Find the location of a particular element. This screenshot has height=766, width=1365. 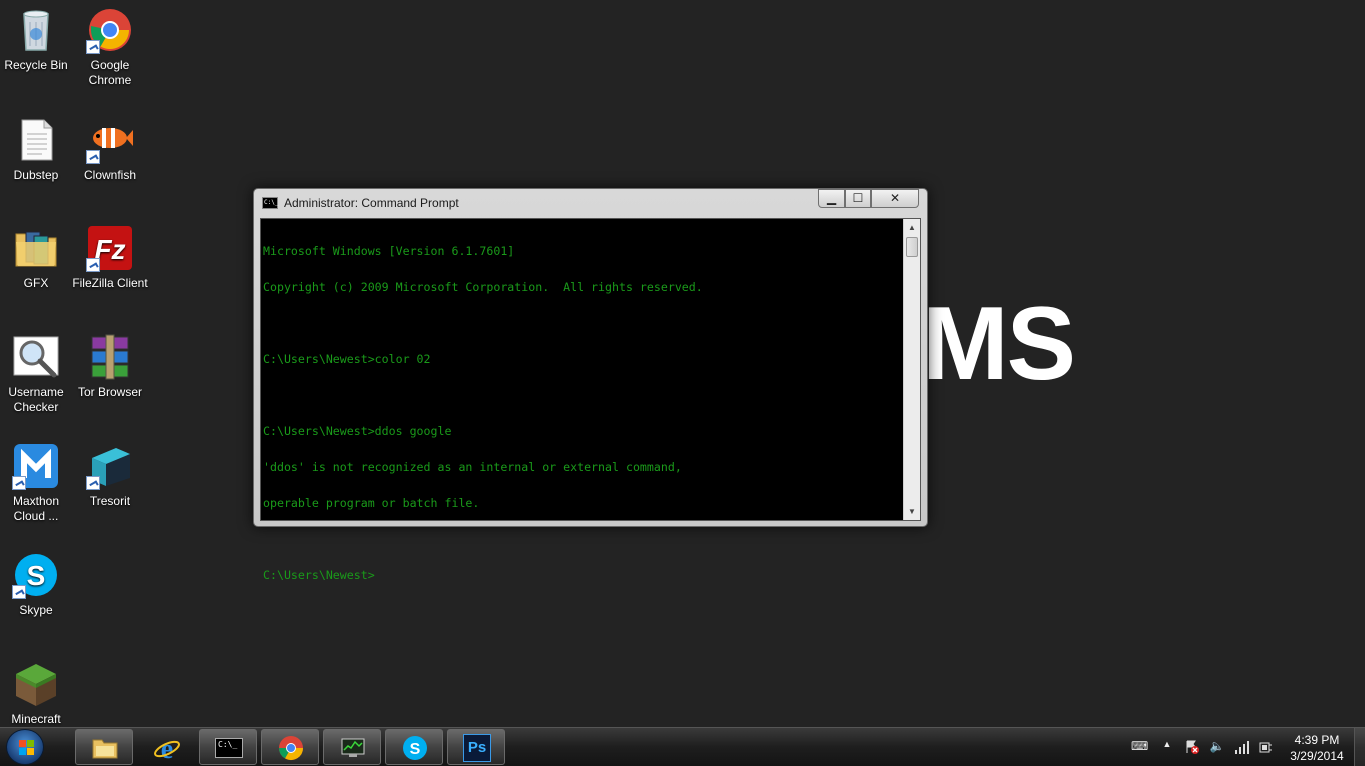

windows-logo-icon is located at coordinates (22, 743).